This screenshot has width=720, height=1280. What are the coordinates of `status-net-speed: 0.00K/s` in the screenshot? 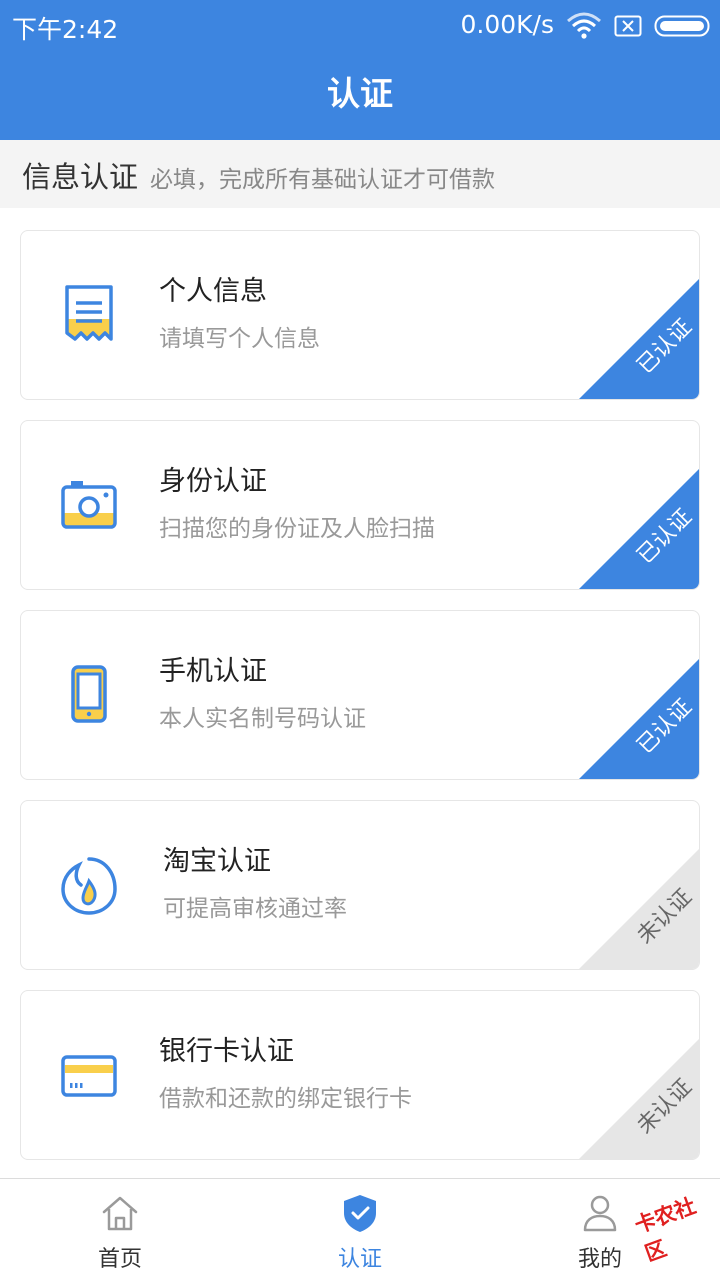 It's located at (507, 24).